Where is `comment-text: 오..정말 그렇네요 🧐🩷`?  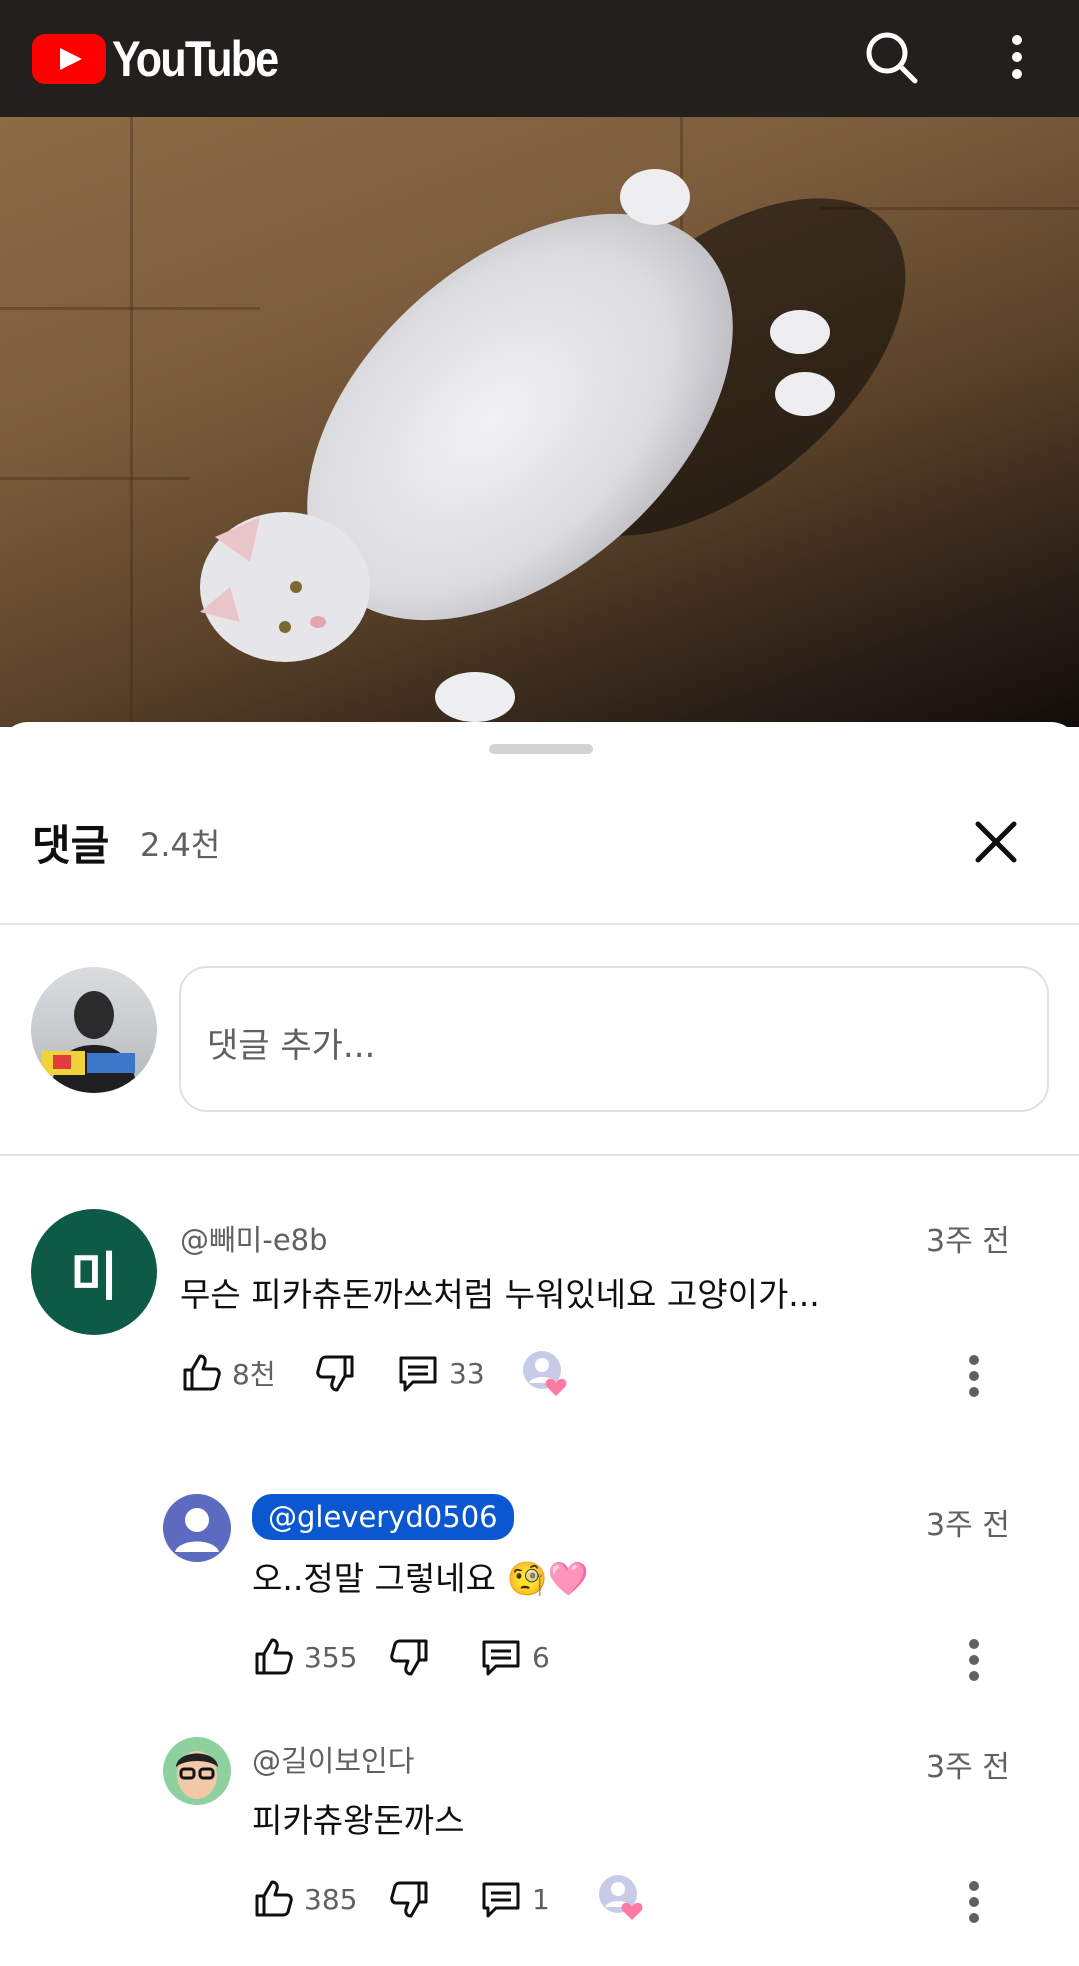
comment-text: 오..정말 그렇네요 🧐🩷 is located at coordinates (420, 1578).